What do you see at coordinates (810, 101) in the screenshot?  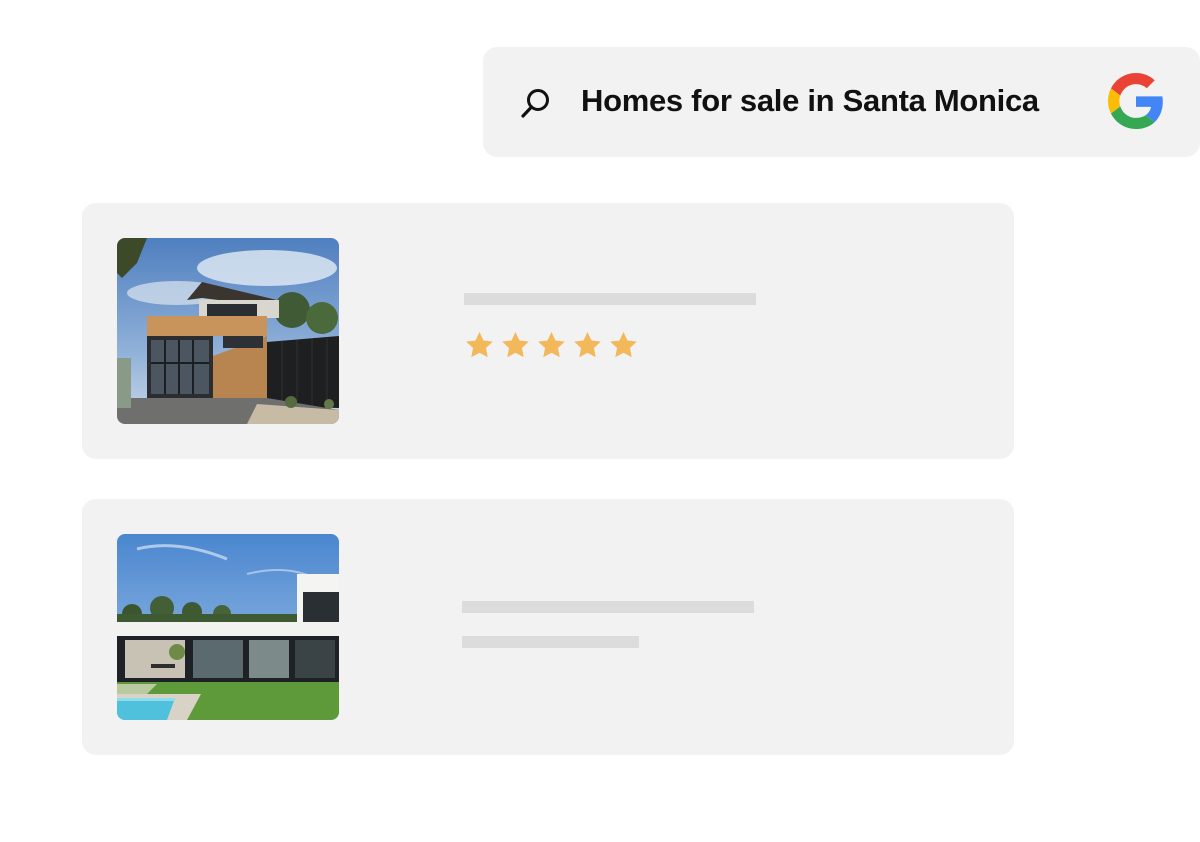 I see `search-query: Homes for sale in Santa Monica` at bounding box center [810, 101].